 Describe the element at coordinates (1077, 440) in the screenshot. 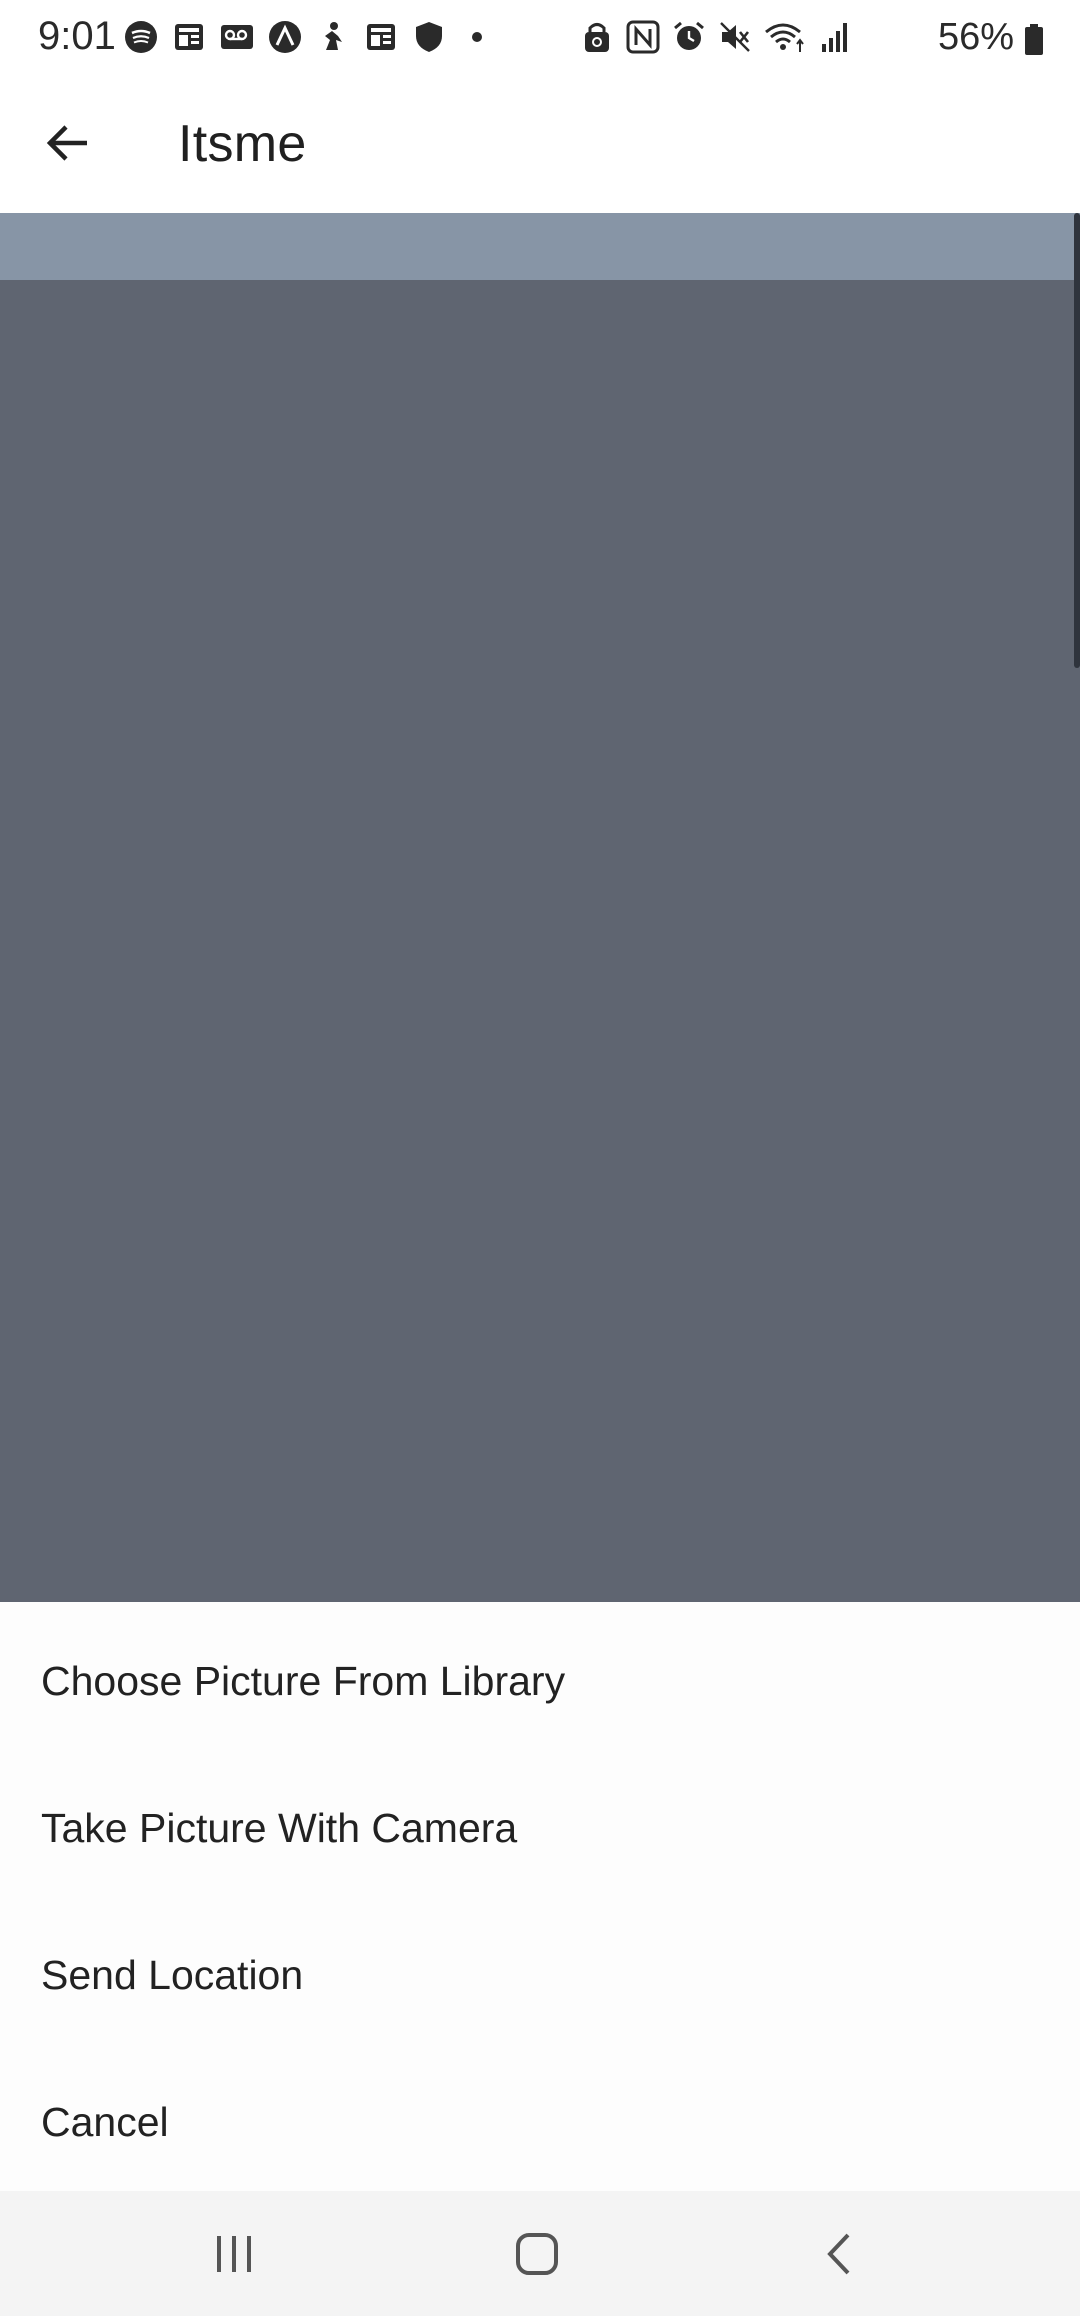

I see `scrollbar-thumb` at that location.